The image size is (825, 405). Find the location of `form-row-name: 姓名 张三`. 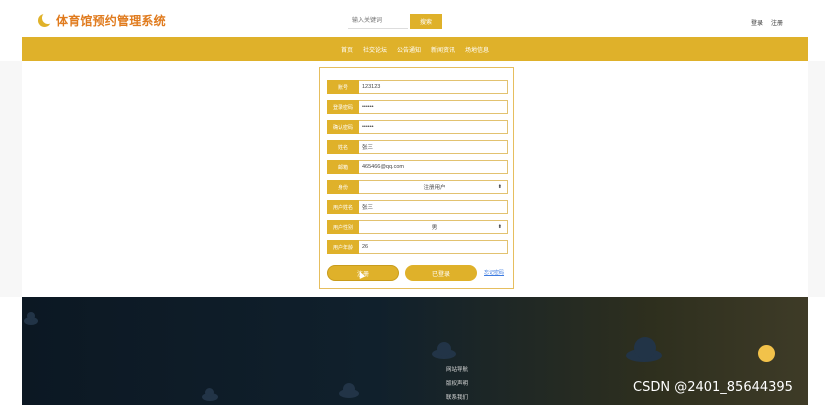

form-row-name: 姓名 张三 is located at coordinates (417, 147).